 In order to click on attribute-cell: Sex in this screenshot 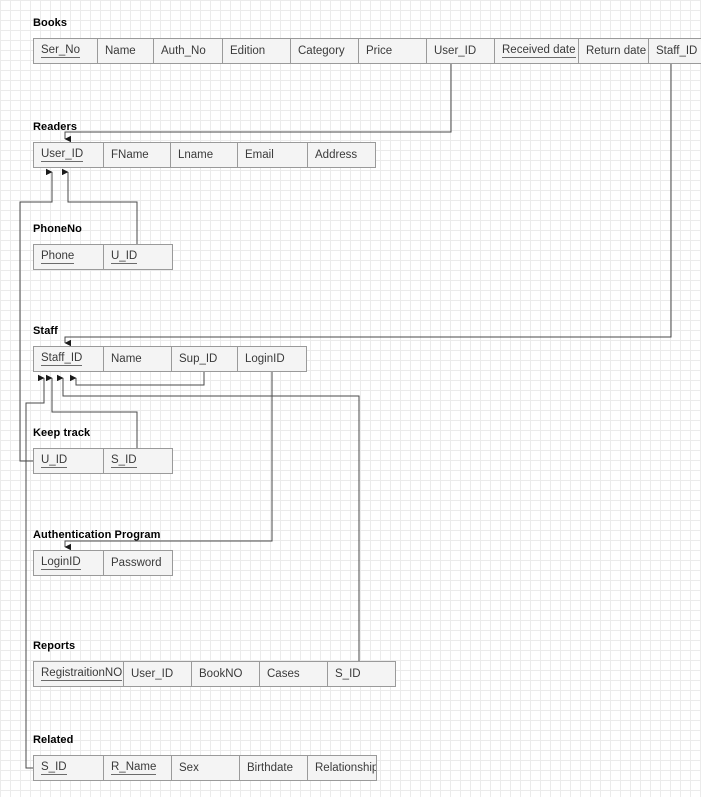, I will do `click(206, 768)`.